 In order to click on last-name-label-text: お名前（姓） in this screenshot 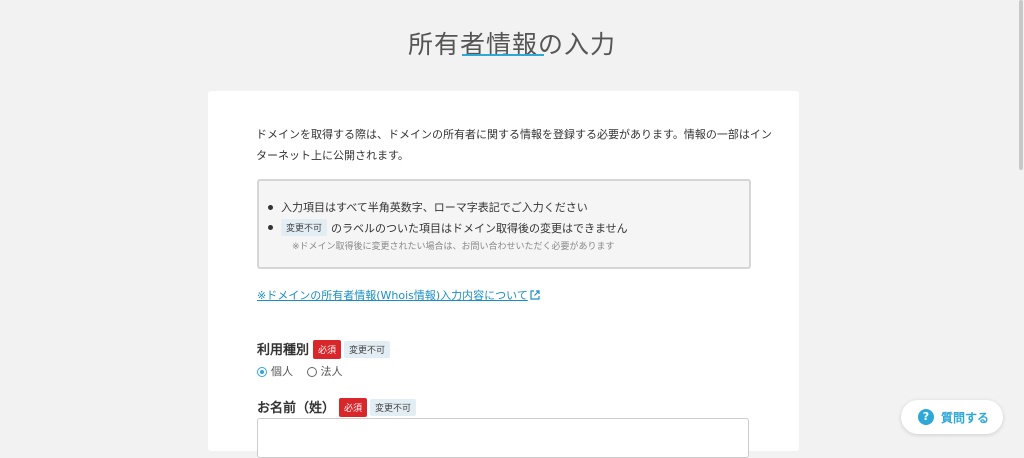, I will do `click(296, 408)`.